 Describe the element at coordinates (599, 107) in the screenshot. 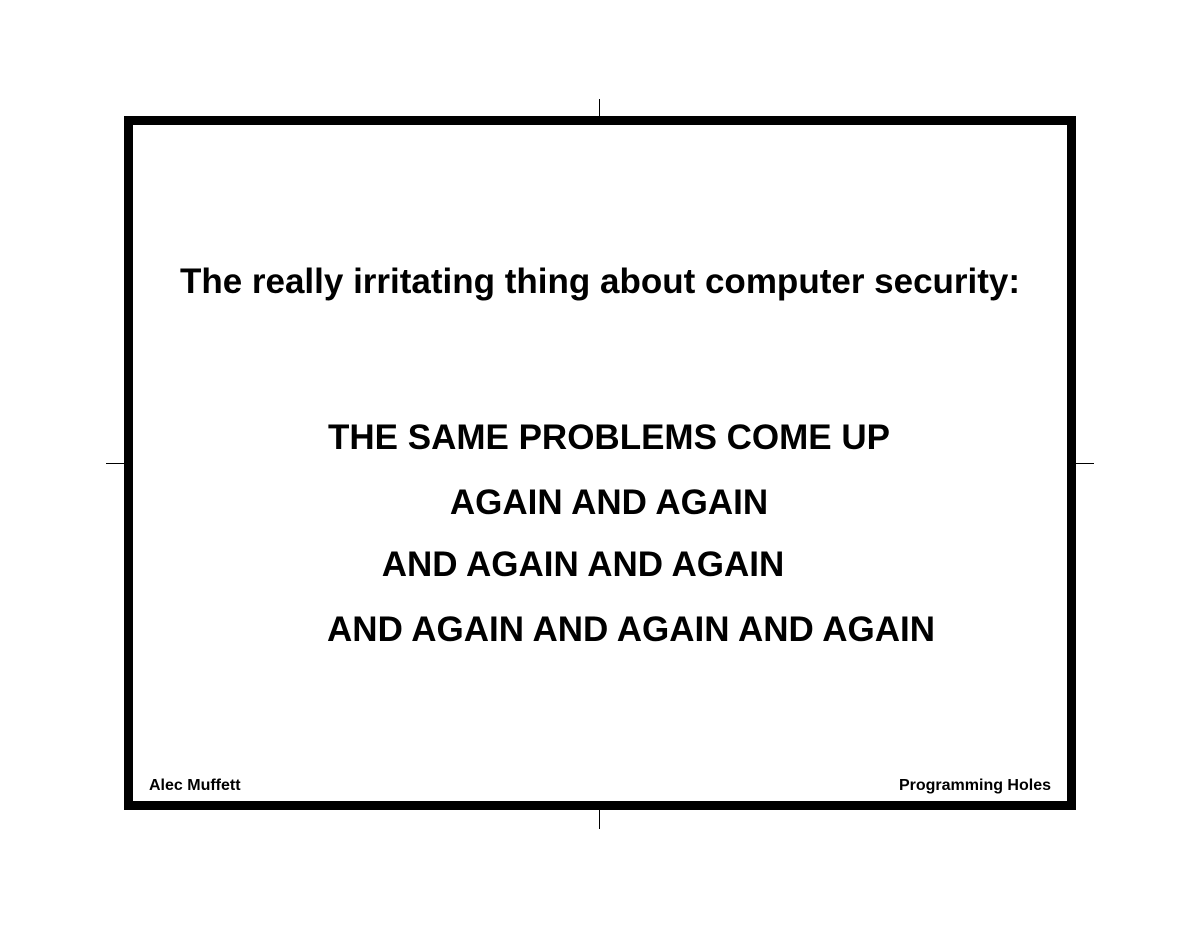

I see `crop-mark-top` at that location.